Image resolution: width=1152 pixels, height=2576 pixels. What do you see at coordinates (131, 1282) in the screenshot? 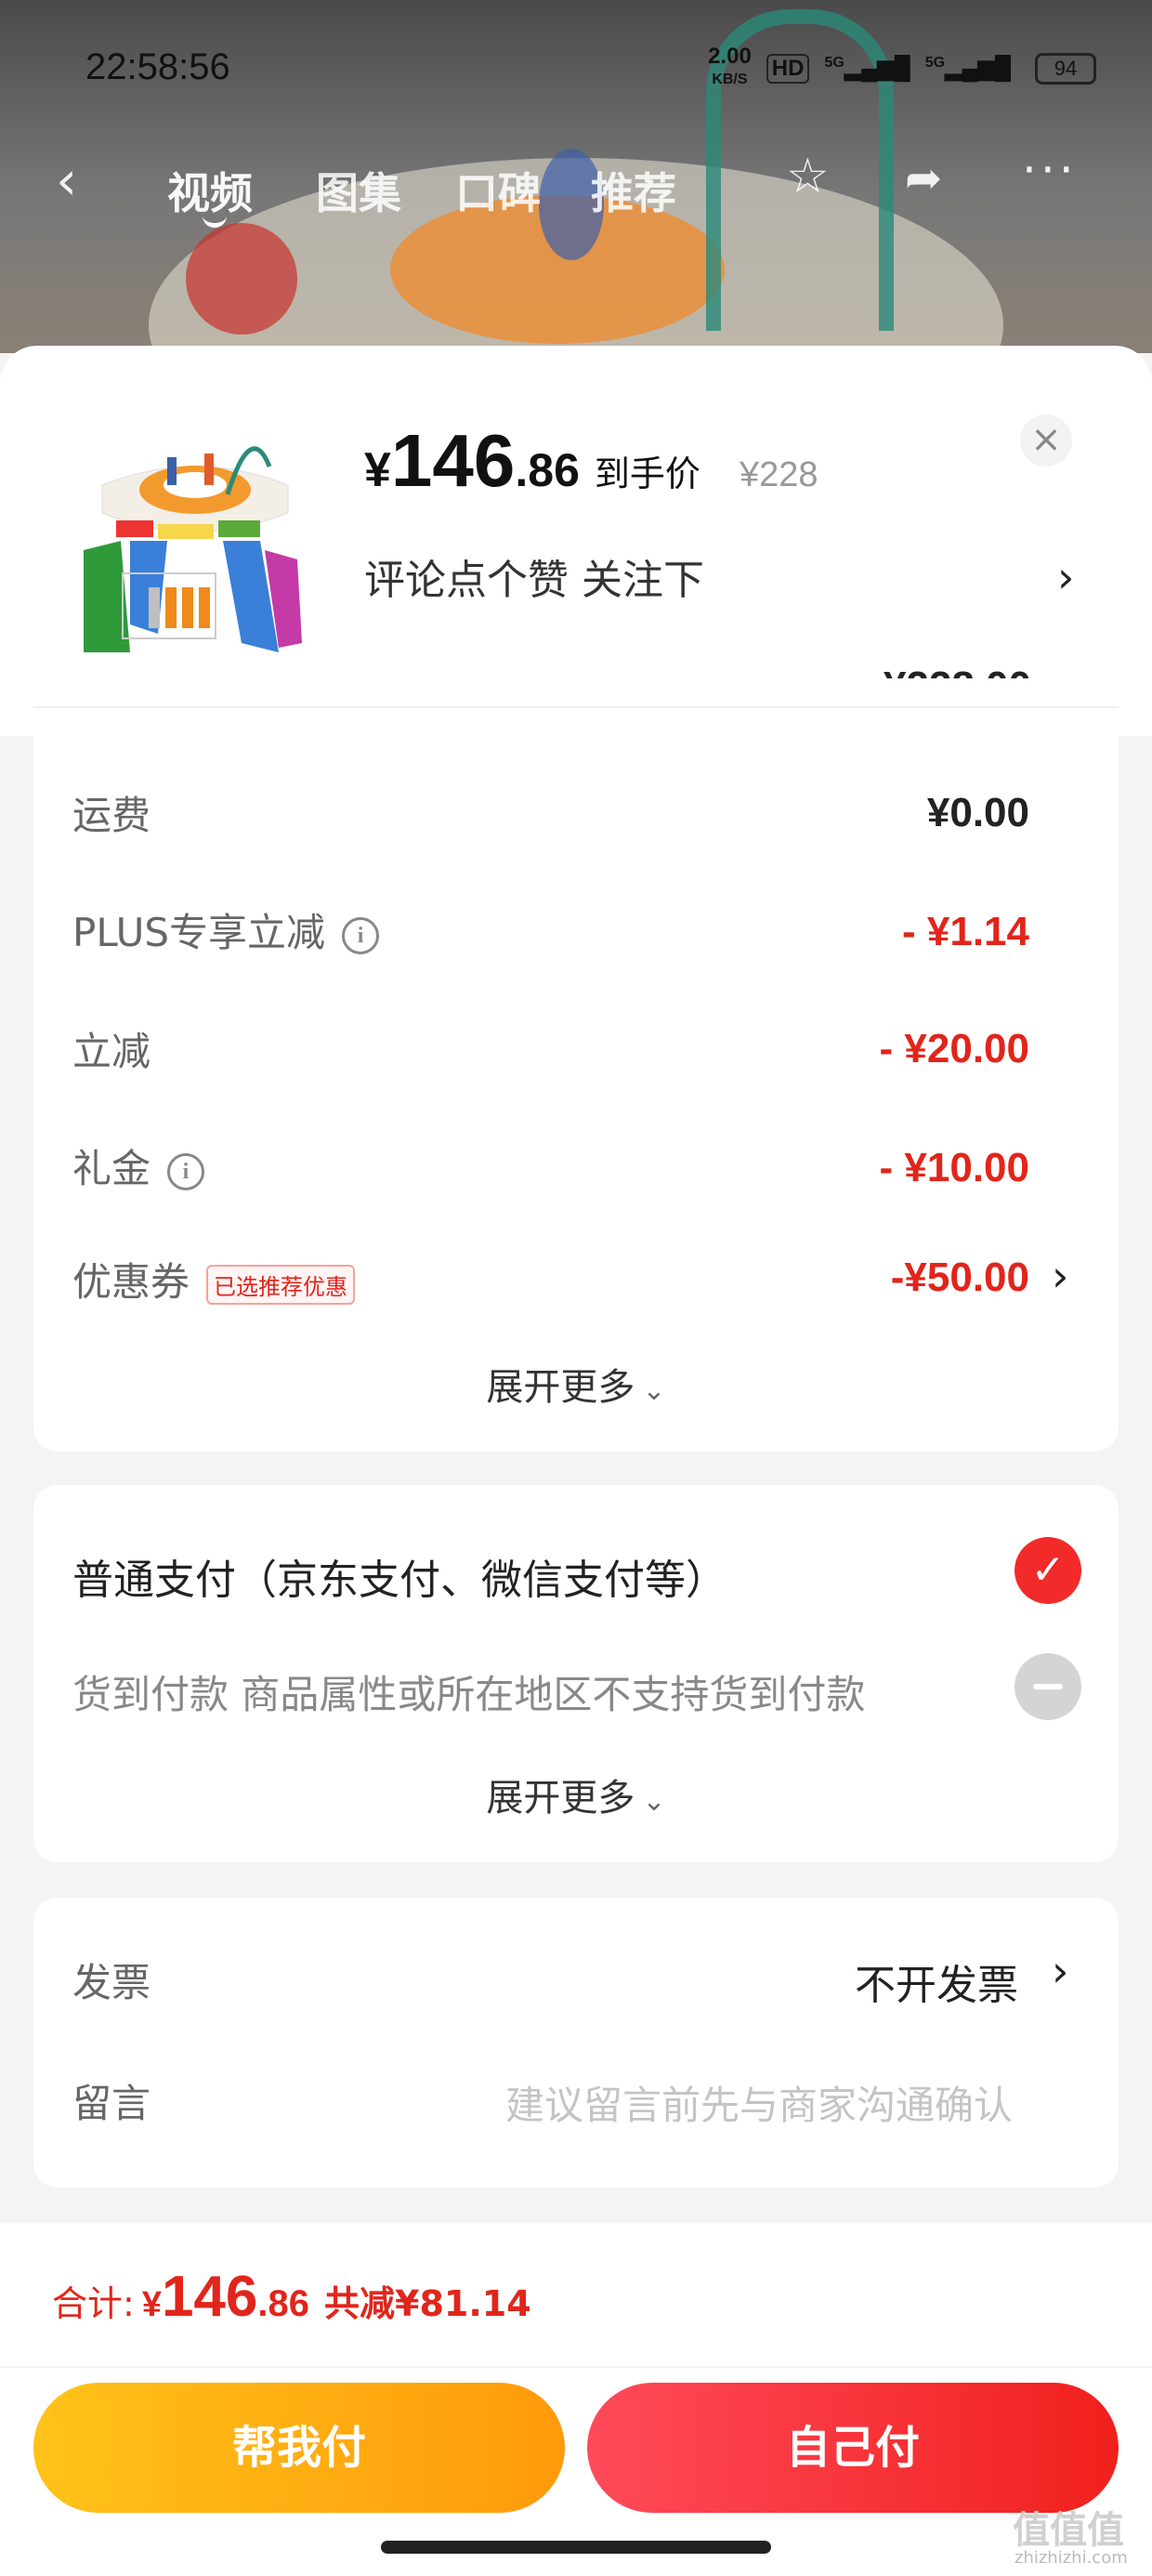
I see `coupon-label-text: 优惠券` at bounding box center [131, 1282].